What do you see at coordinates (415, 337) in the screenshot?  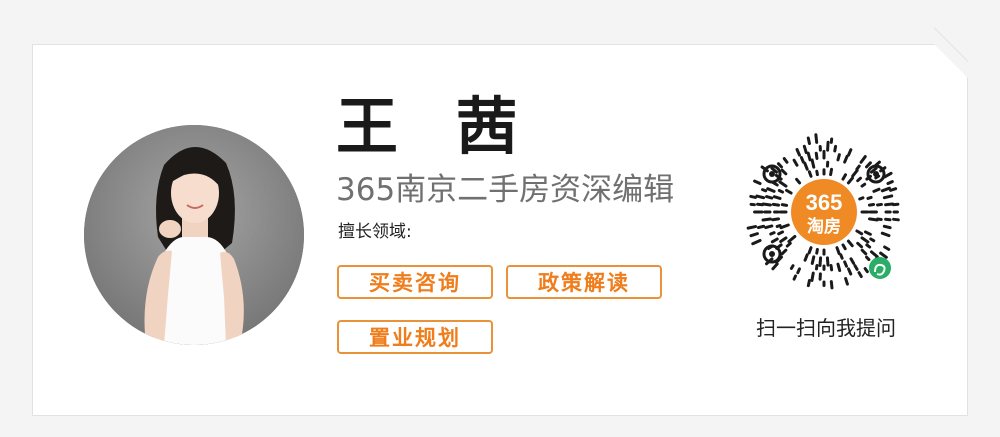 I see `tag-property-planning: 置业规划` at bounding box center [415, 337].